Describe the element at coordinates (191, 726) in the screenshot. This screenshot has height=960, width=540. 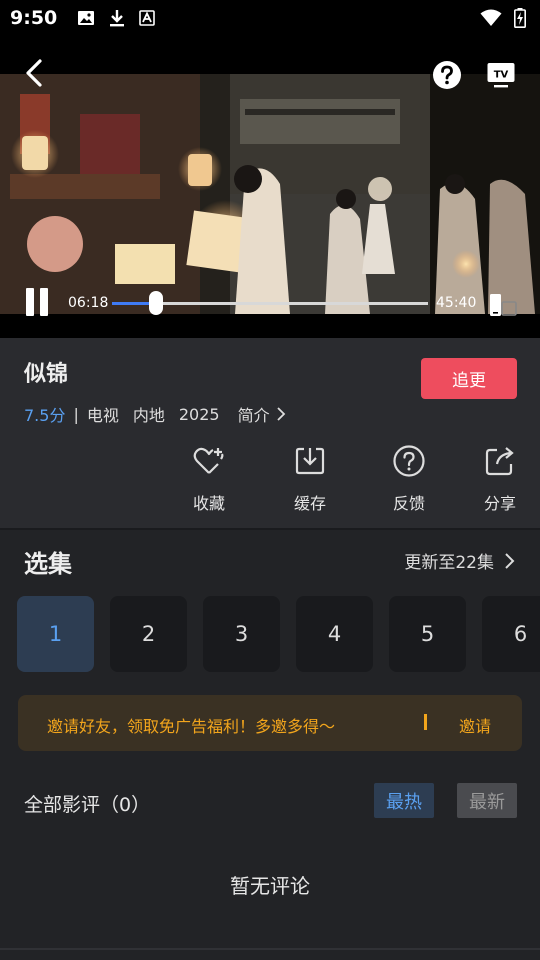
I see `invite-text: 邀请好友，领取免广告福利！多邀多得～` at that location.